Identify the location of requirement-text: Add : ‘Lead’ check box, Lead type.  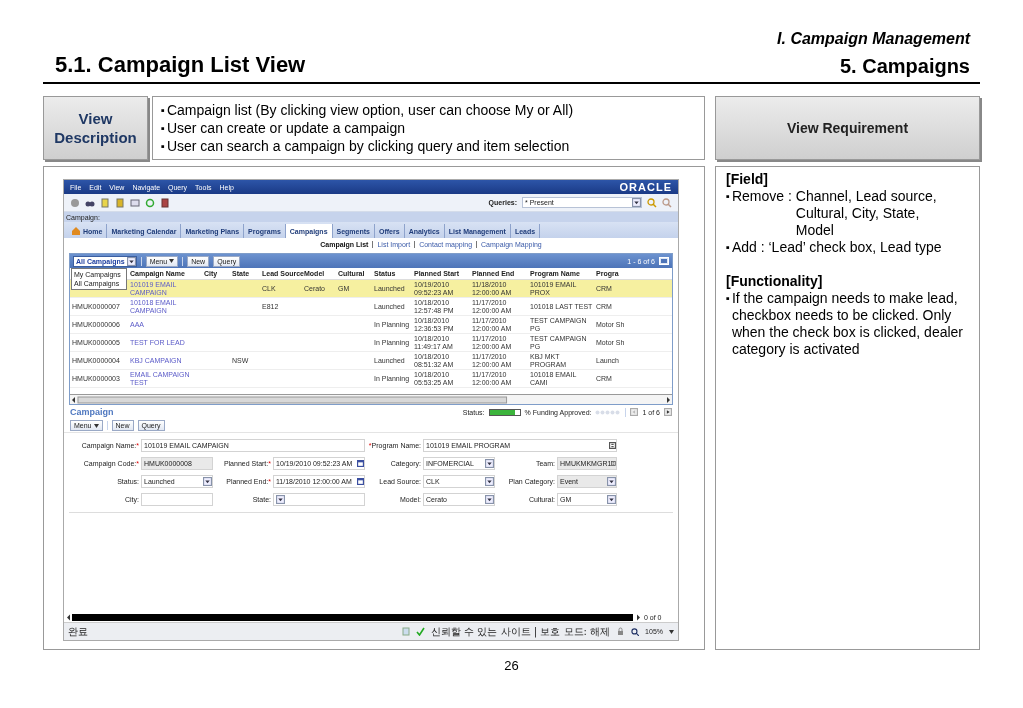
(837, 247).